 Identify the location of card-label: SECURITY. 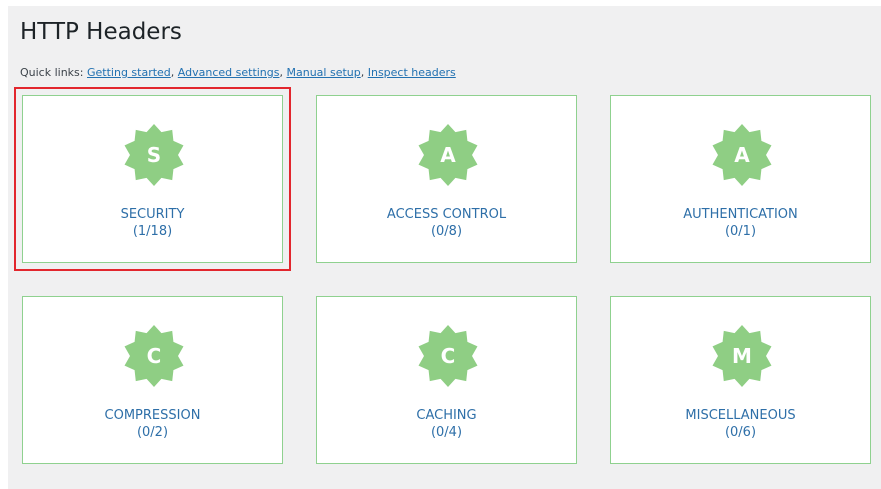
(152, 214).